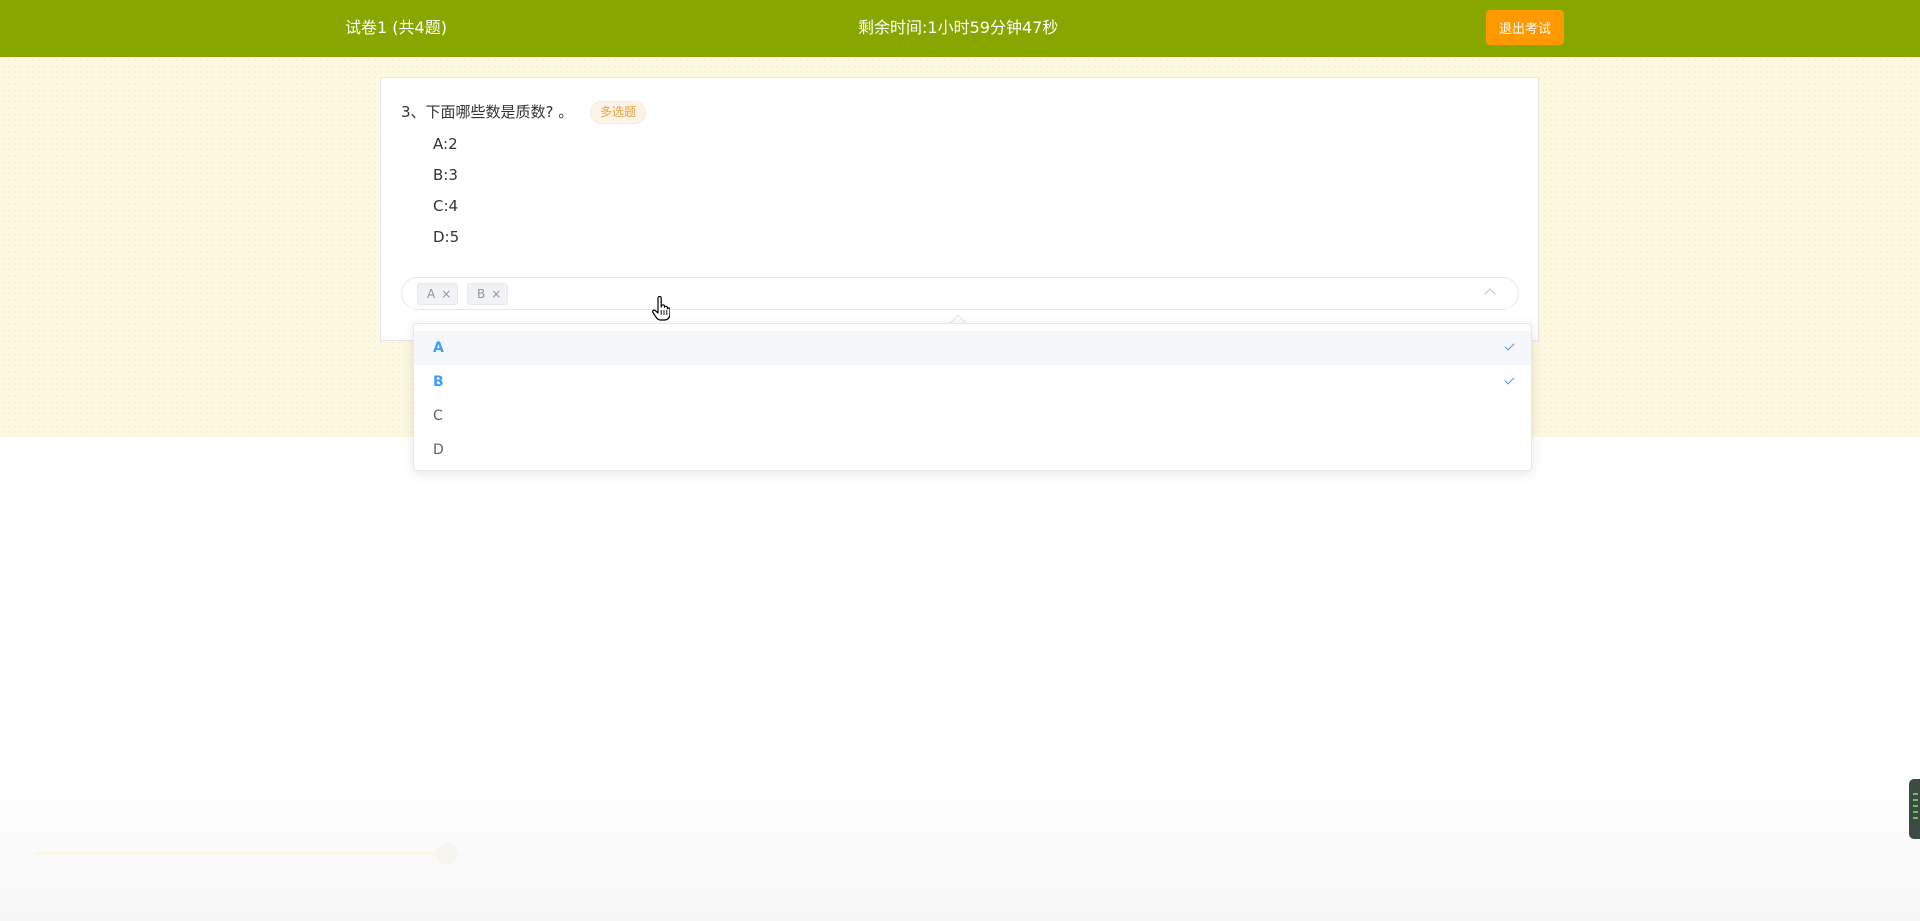  What do you see at coordinates (438, 450) in the screenshot?
I see `dropdown-item-label: D` at bounding box center [438, 450].